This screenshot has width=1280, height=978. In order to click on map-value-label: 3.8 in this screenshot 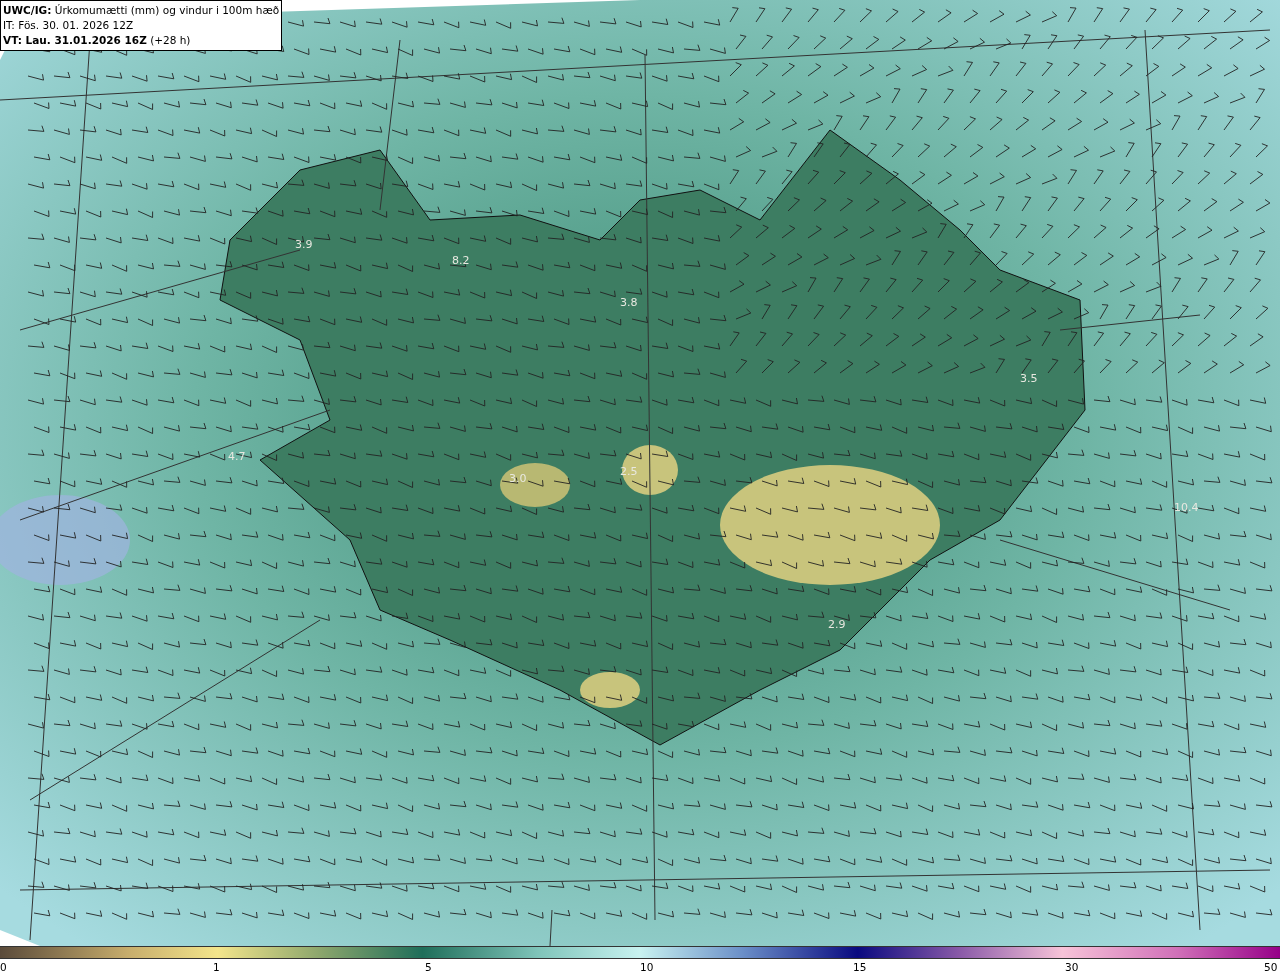, I will do `click(629, 303)`.